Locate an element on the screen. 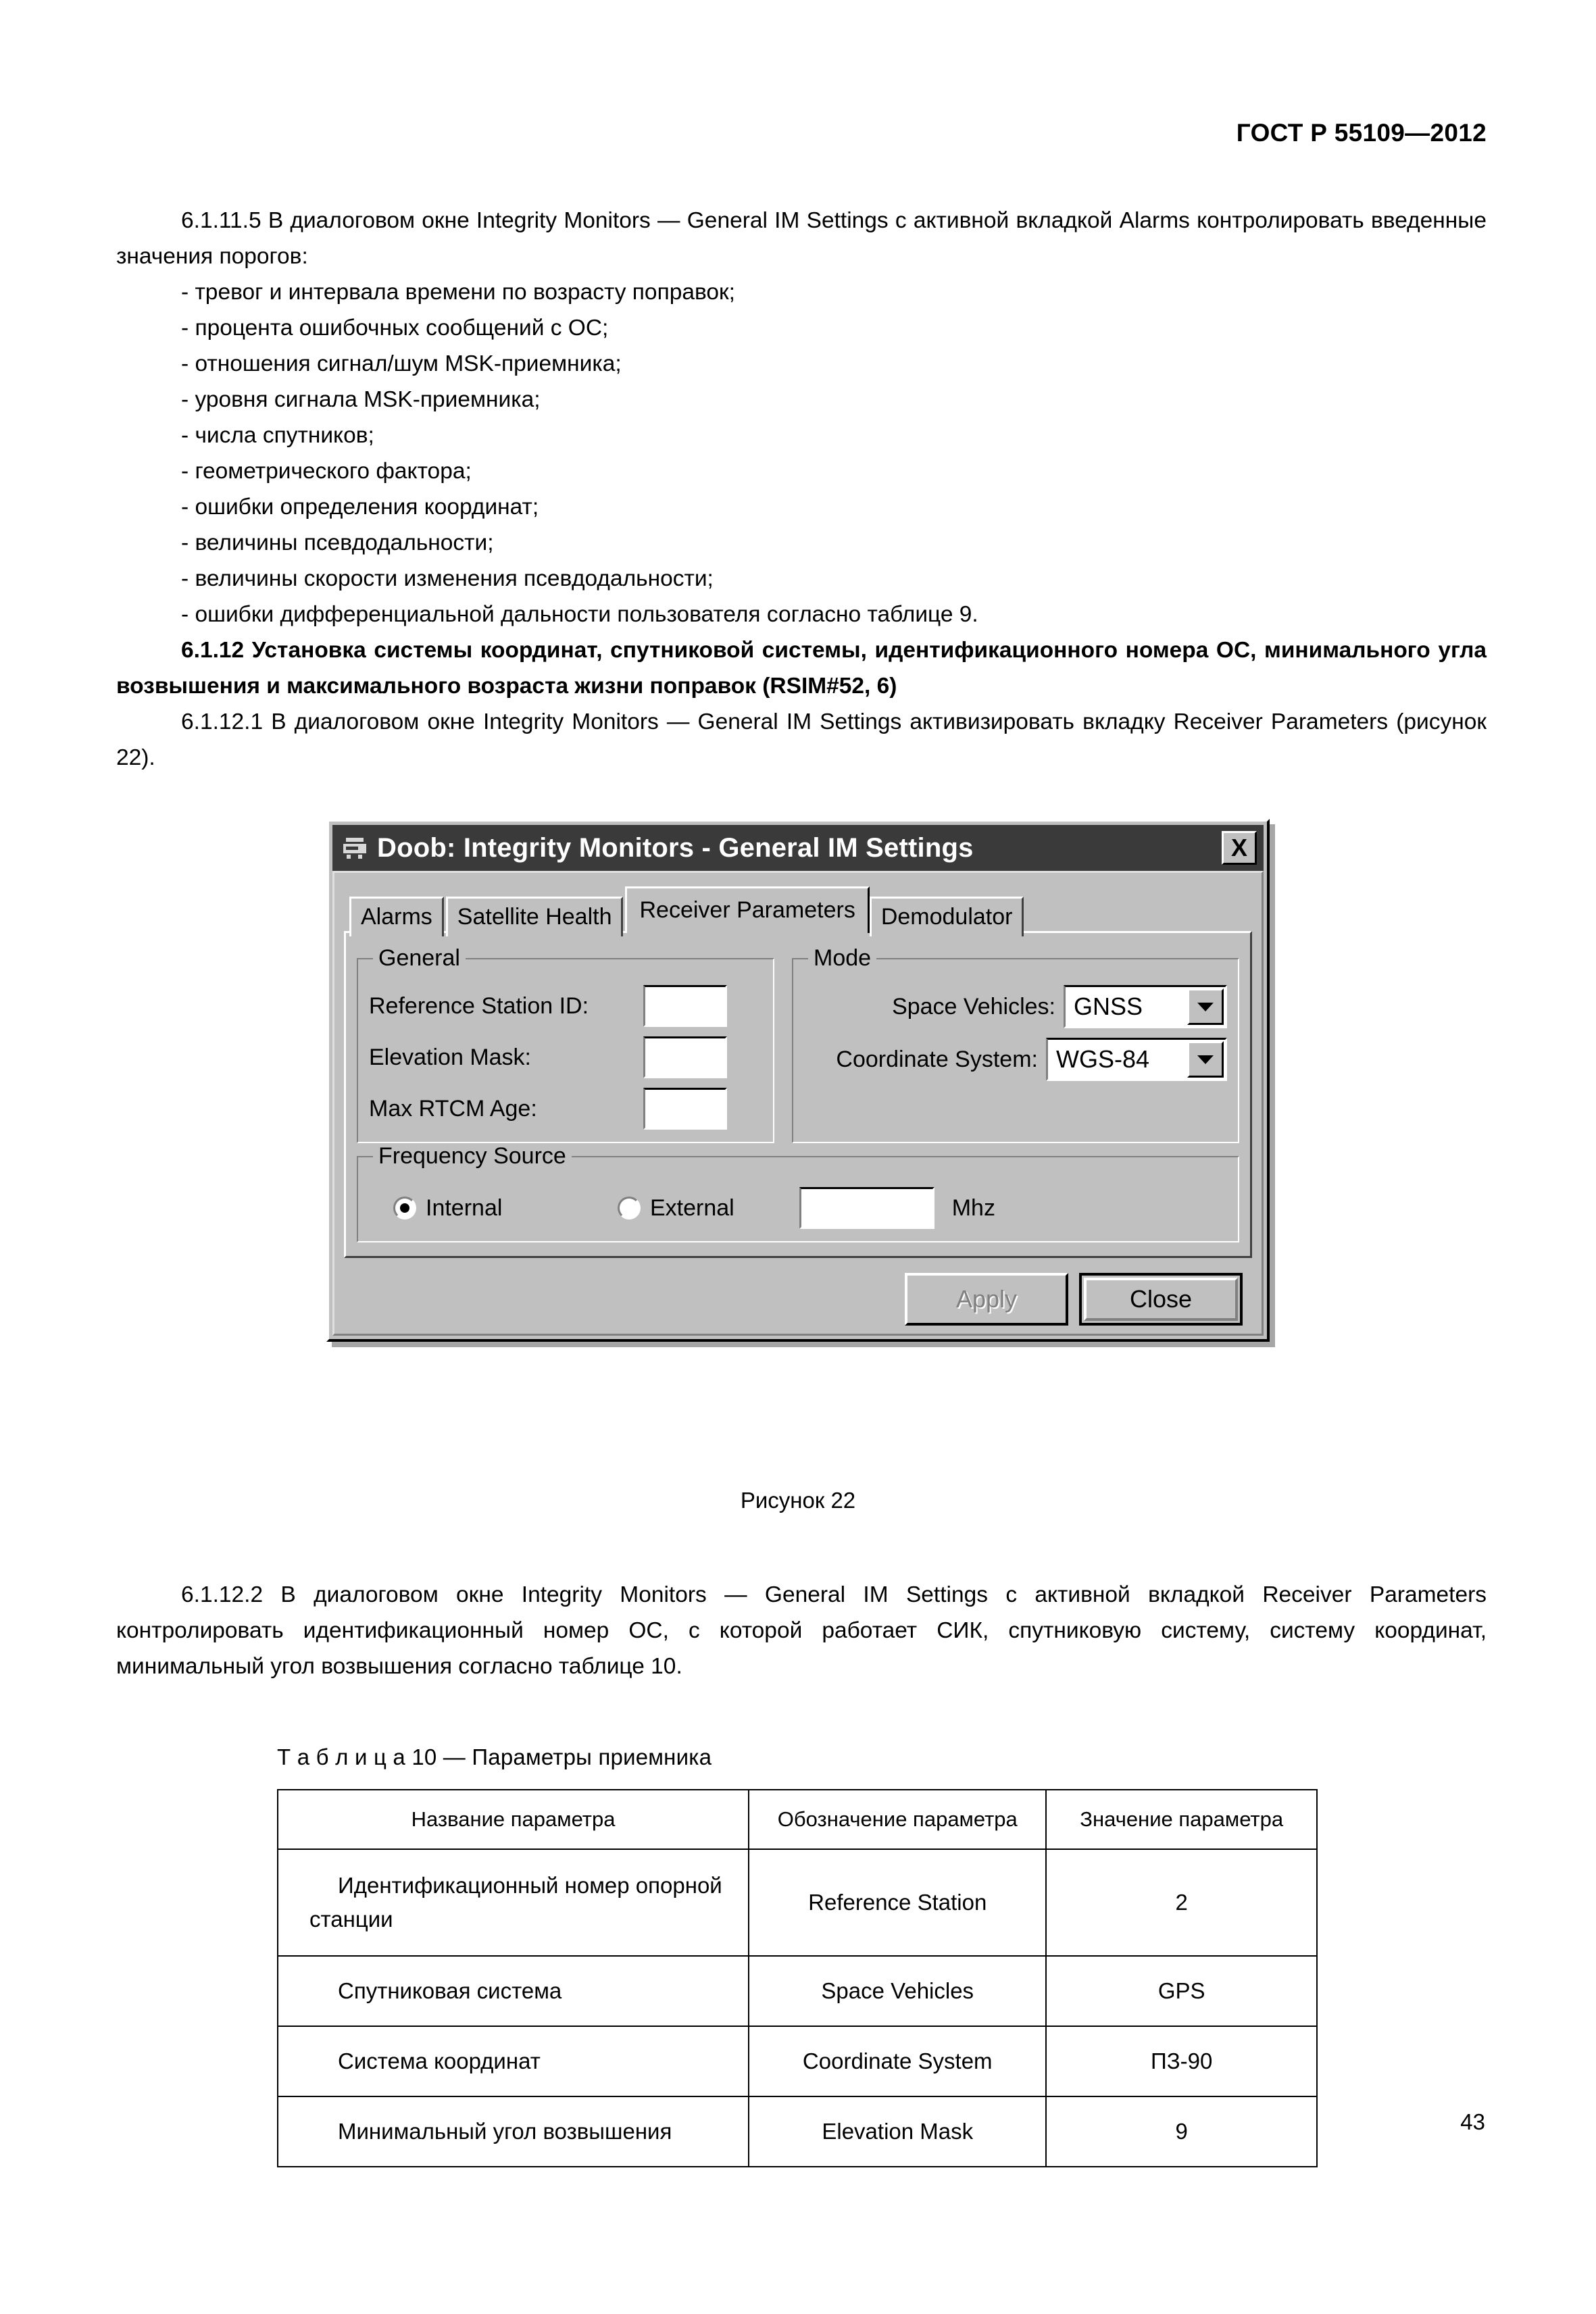 The width and height of the screenshot is (1596, 2314). frequency-source-group: Frequency Source Internal External Mhz is located at coordinates (798, 1192).